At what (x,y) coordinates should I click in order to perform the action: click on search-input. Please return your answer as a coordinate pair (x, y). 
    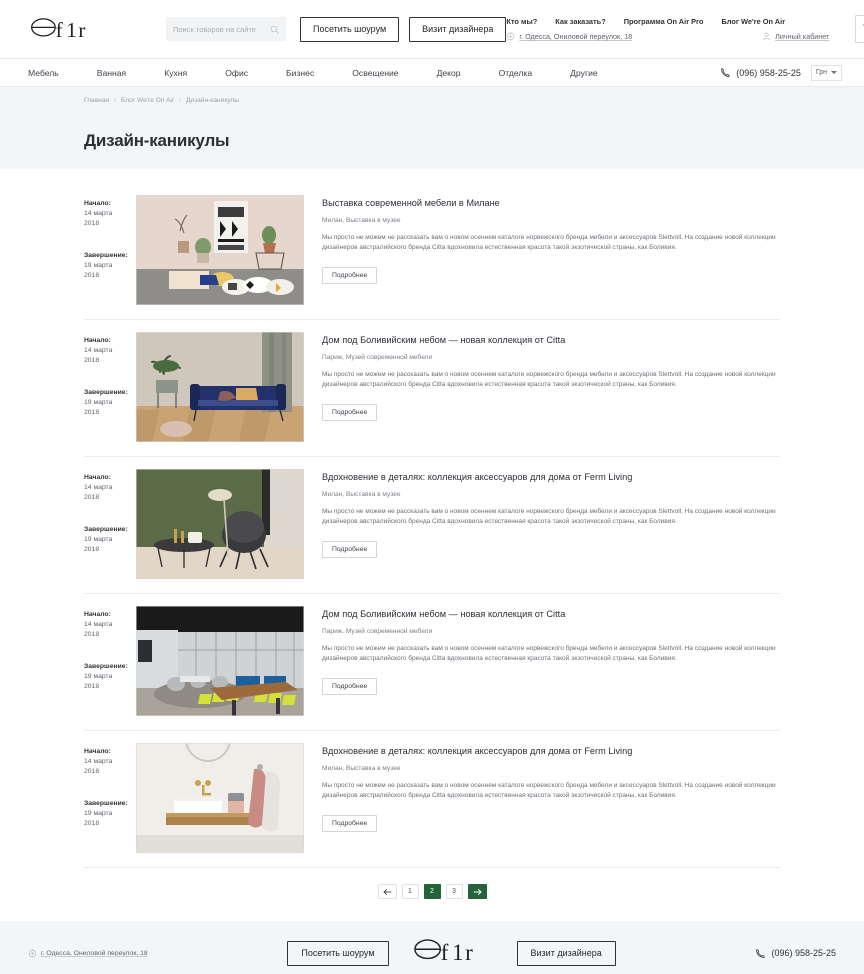
    Looking at the image, I should click on (221, 29).